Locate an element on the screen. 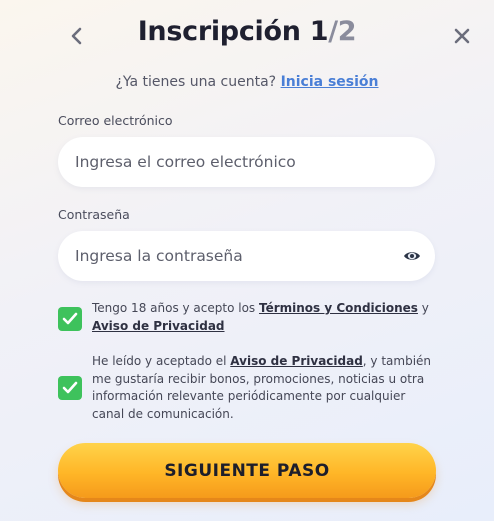  header: Inscripción 1/2 is located at coordinates (247, 38).